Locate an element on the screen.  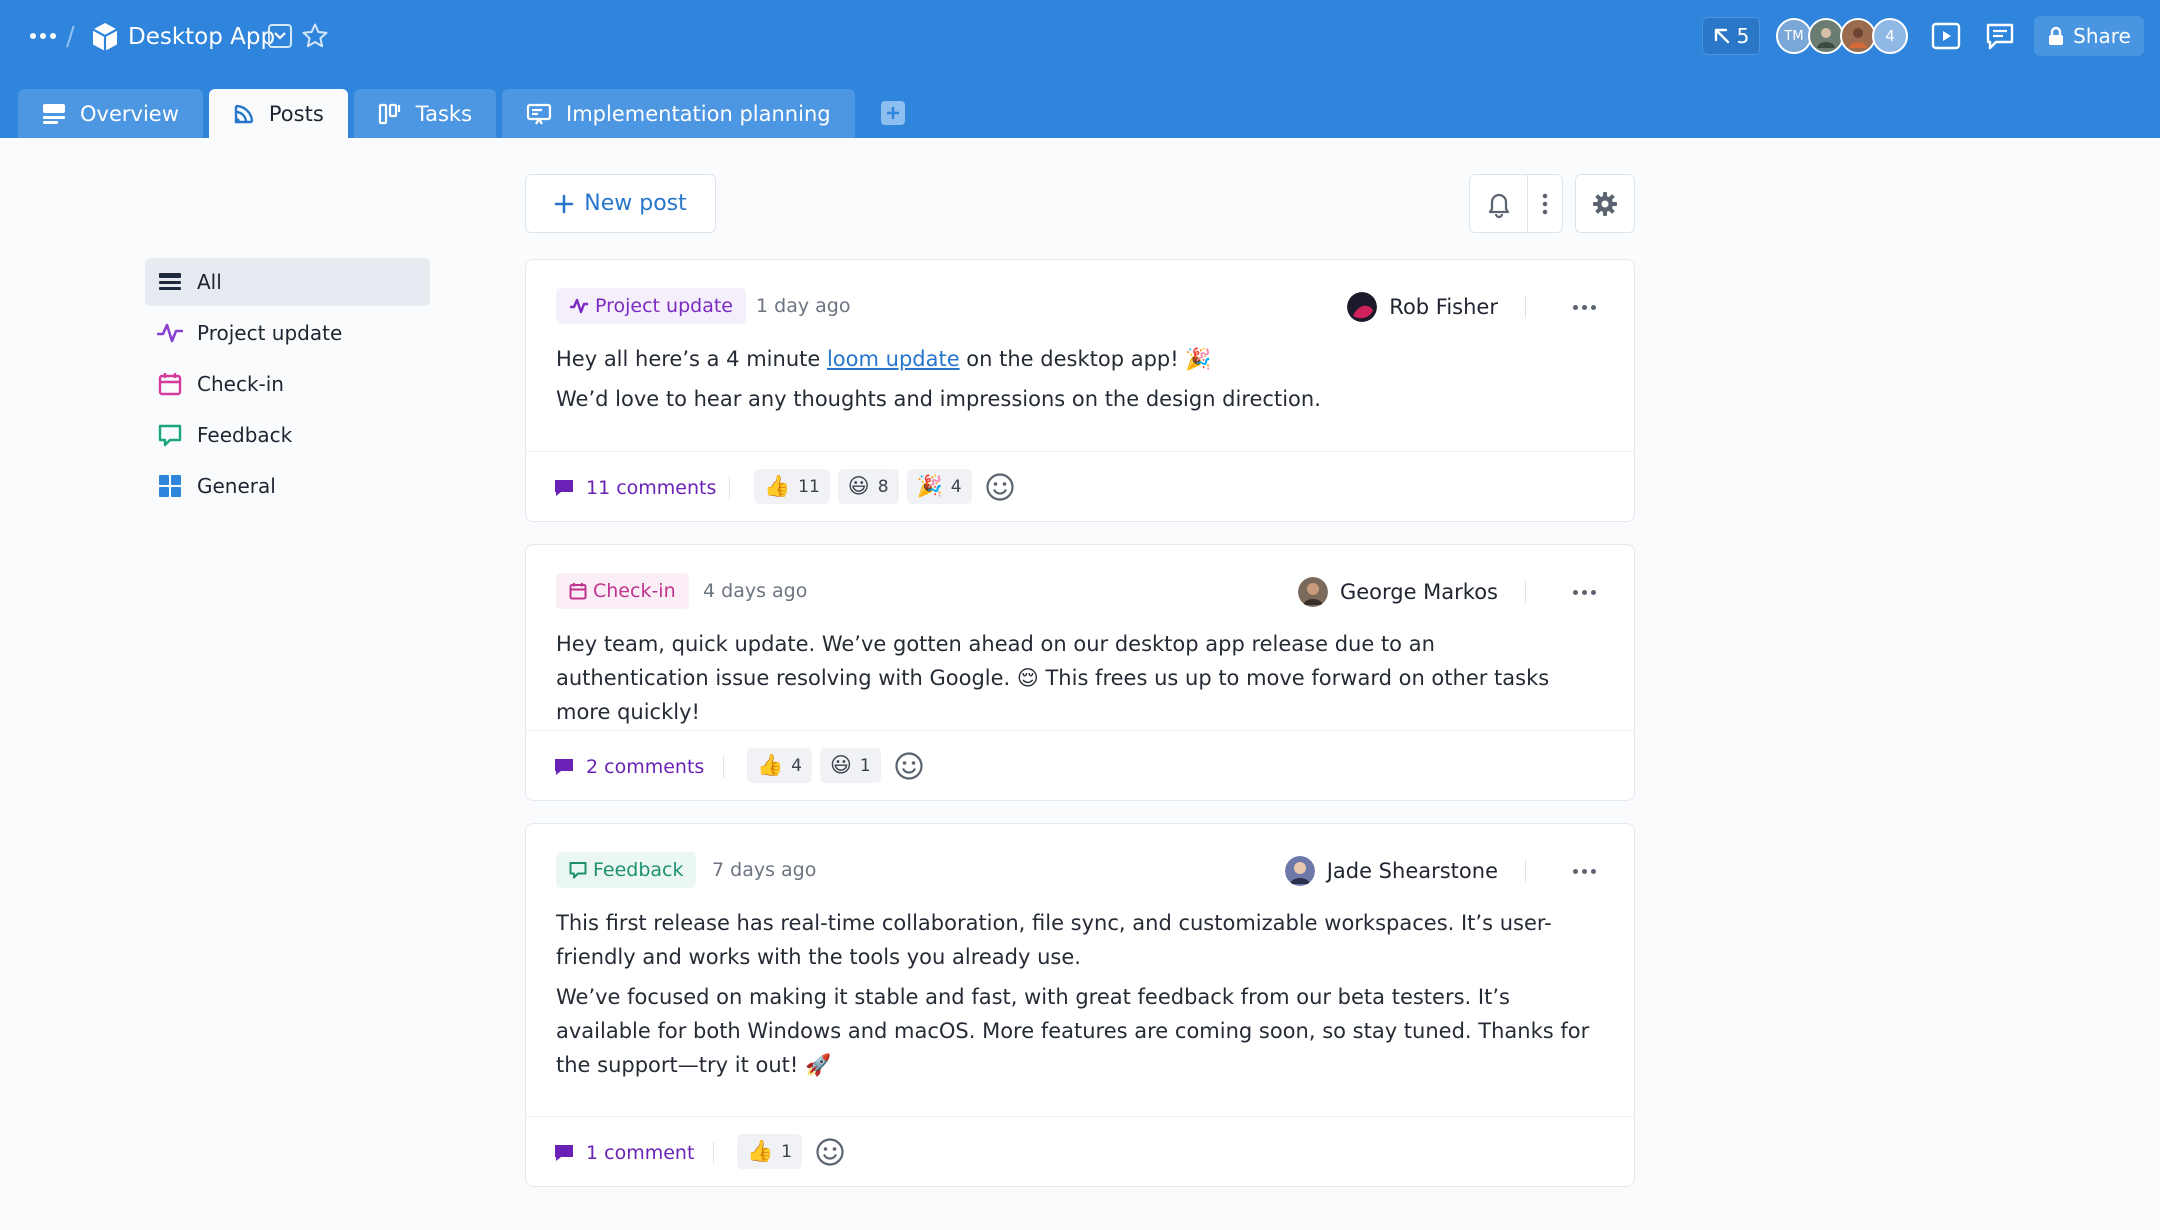
party-popper-emoji: 🎉 is located at coordinates (929, 486).